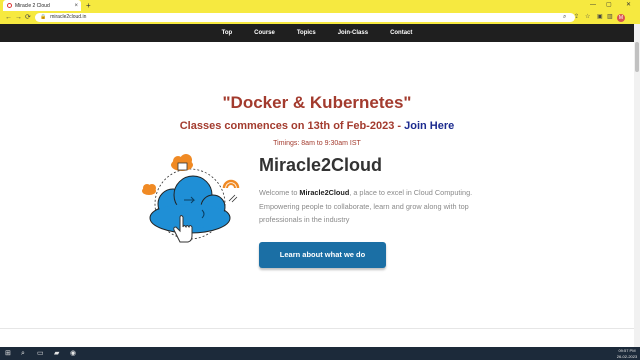 The height and width of the screenshot is (361, 640). Describe the element at coordinates (317, 102) in the screenshot. I see `course-title: "Docker & Kubernetes"` at that location.